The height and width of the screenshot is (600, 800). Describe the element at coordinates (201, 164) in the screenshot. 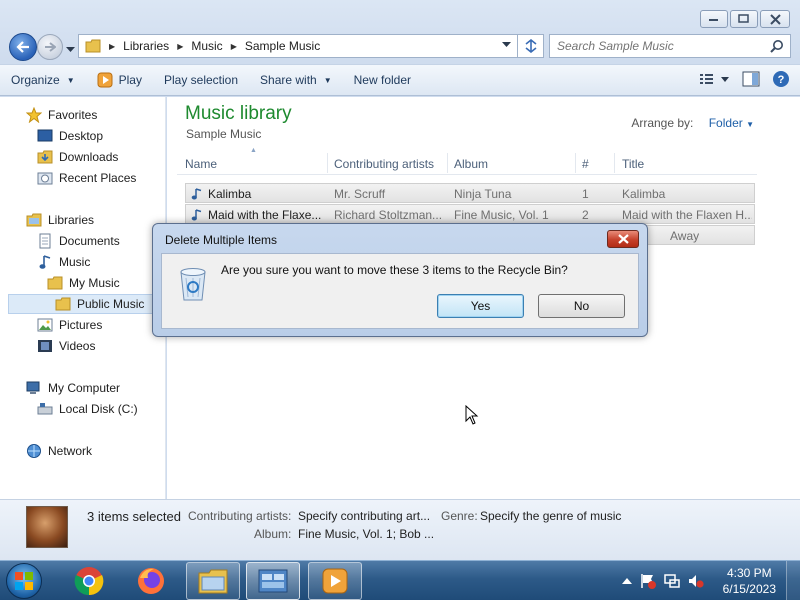

I see `column-header-name: Name` at that location.